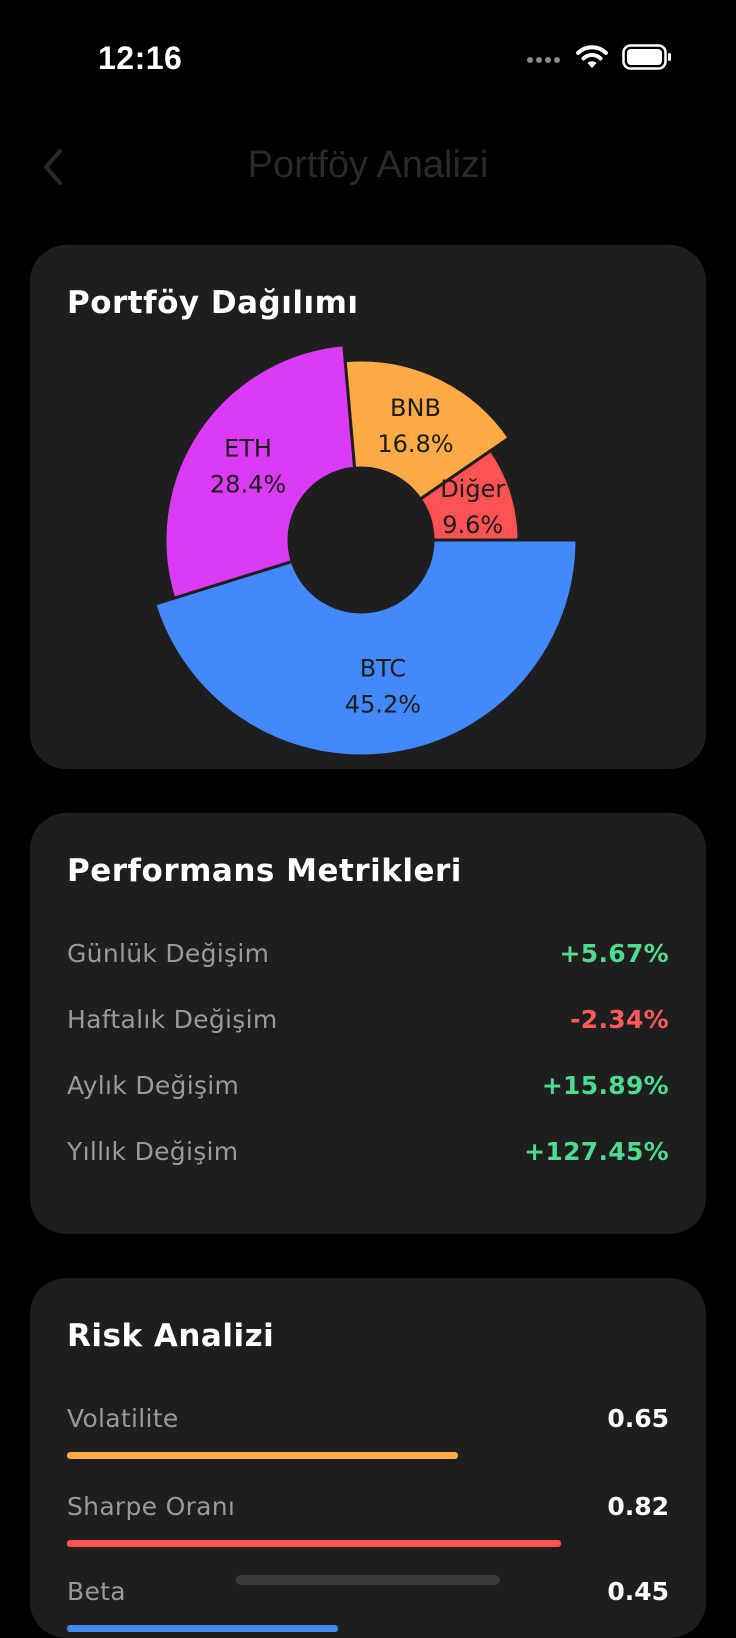 The height and width of the screenshot is (1638, 736). I want to click on signal-dots-icon, so click(544, 59).